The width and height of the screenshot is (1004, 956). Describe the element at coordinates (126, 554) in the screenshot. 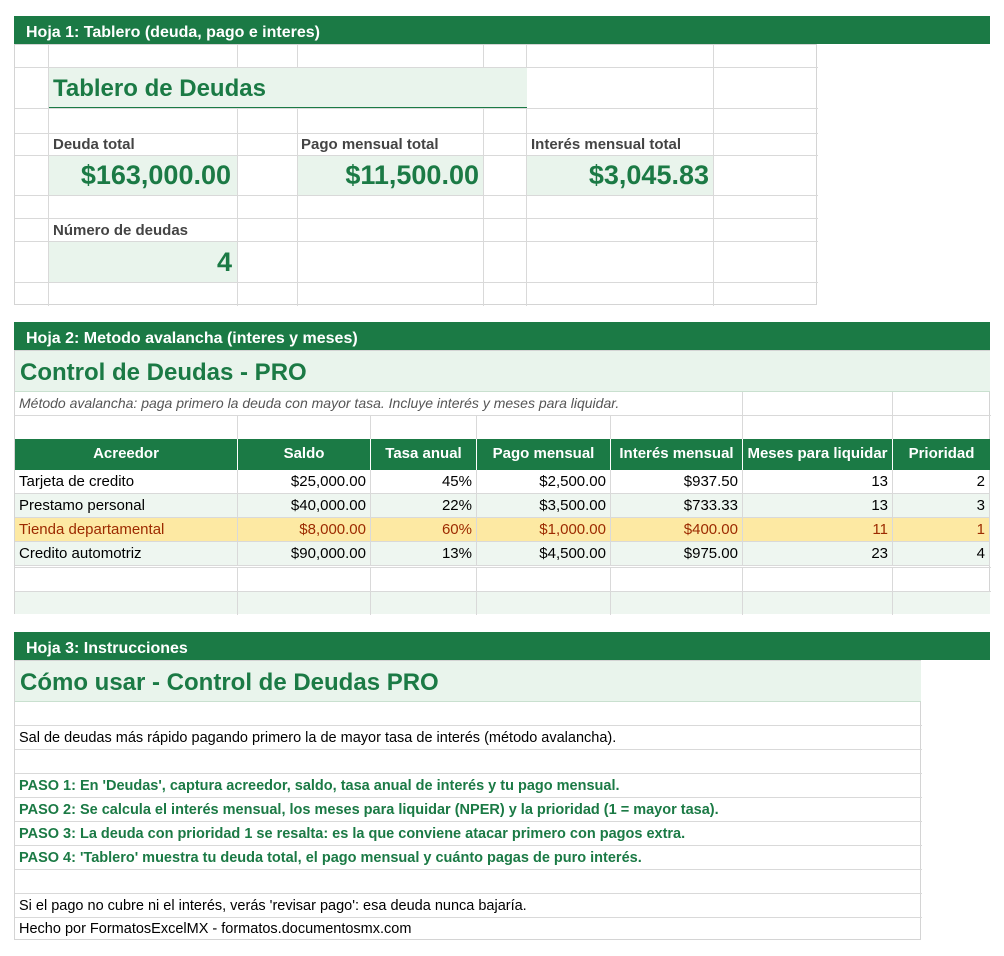

I see `cell-creditor: Credito automotriz` at that location.